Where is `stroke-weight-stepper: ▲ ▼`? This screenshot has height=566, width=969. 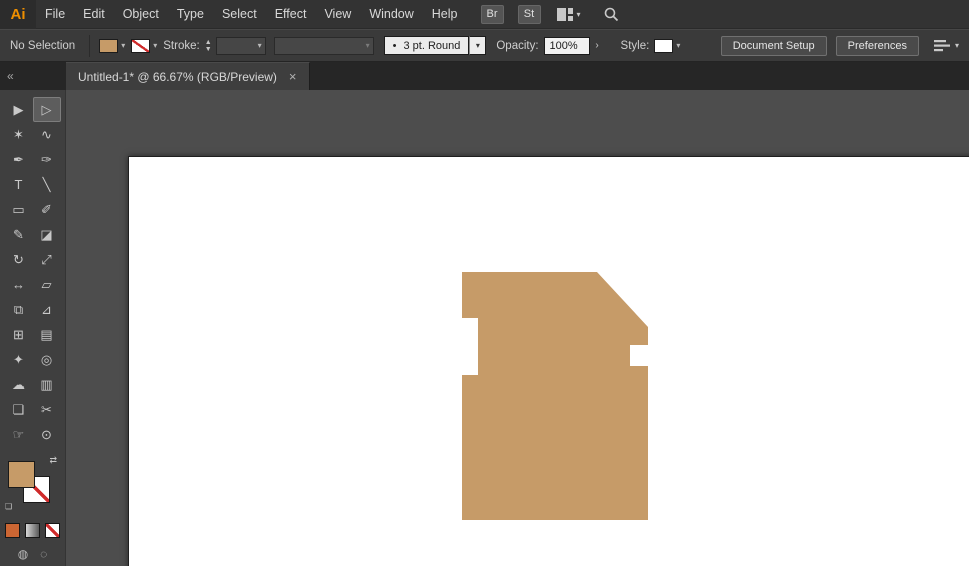 stroke-weight-stepper: ▲ ▼ is located at coordinates (208, 46).